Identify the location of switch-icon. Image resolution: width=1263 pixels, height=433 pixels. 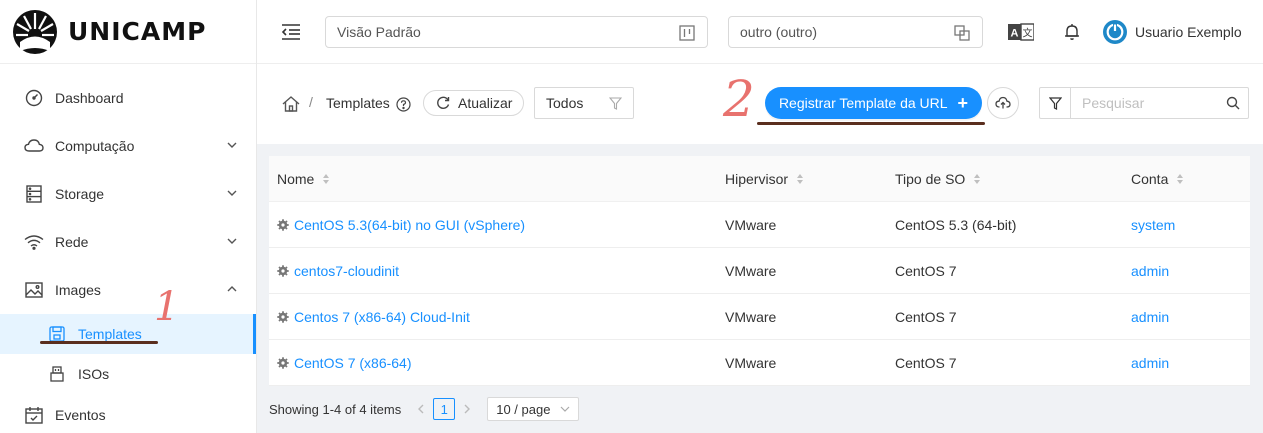
(962, 33).